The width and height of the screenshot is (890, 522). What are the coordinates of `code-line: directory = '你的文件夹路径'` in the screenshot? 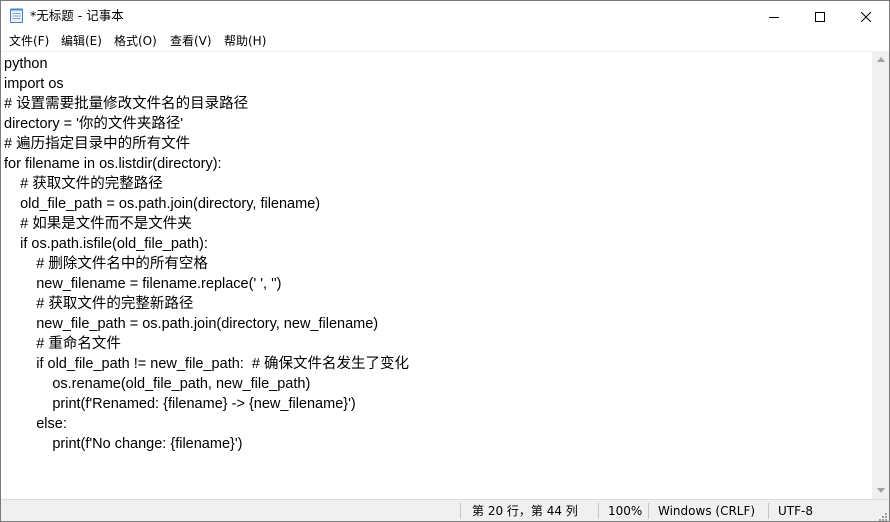 It's located at (94, 124).